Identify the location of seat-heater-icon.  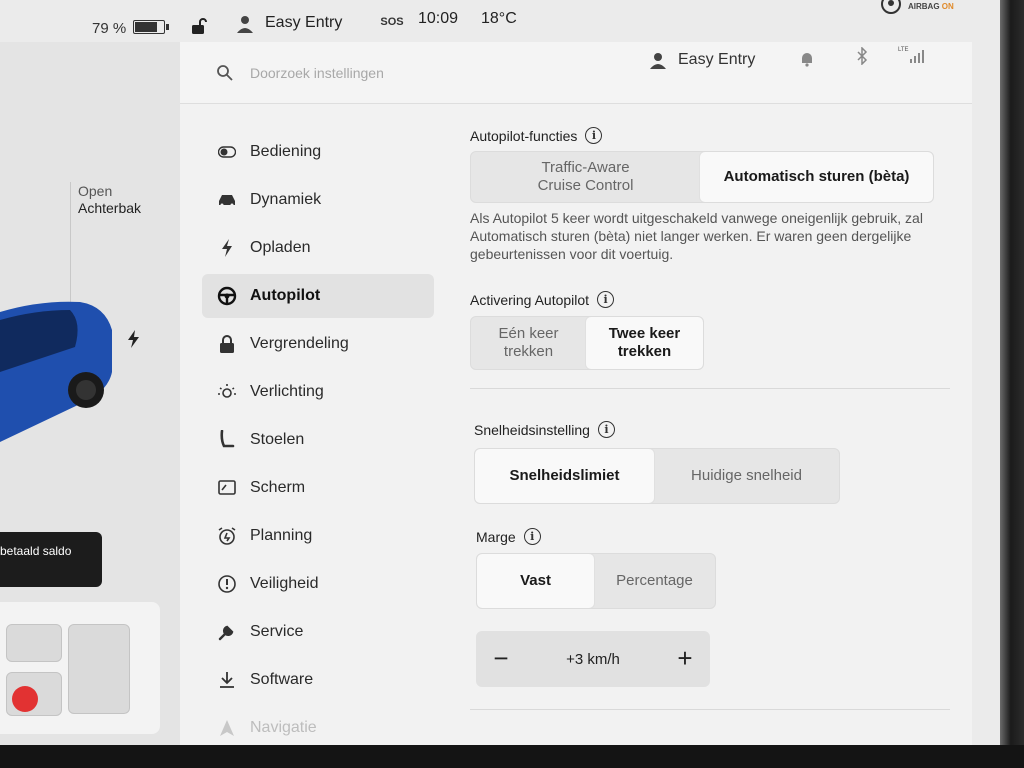
(25, 699).